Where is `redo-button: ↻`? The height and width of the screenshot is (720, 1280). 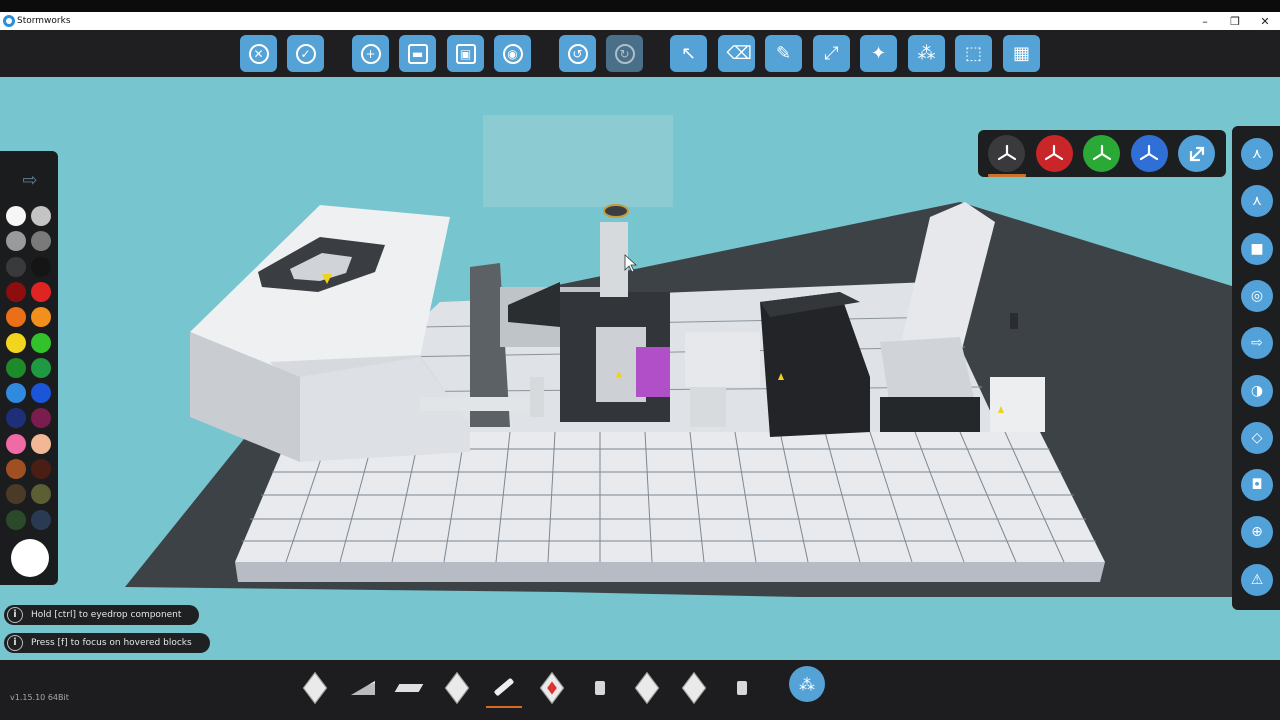
redo-button: ↻ is located at coordinates (624, 53).